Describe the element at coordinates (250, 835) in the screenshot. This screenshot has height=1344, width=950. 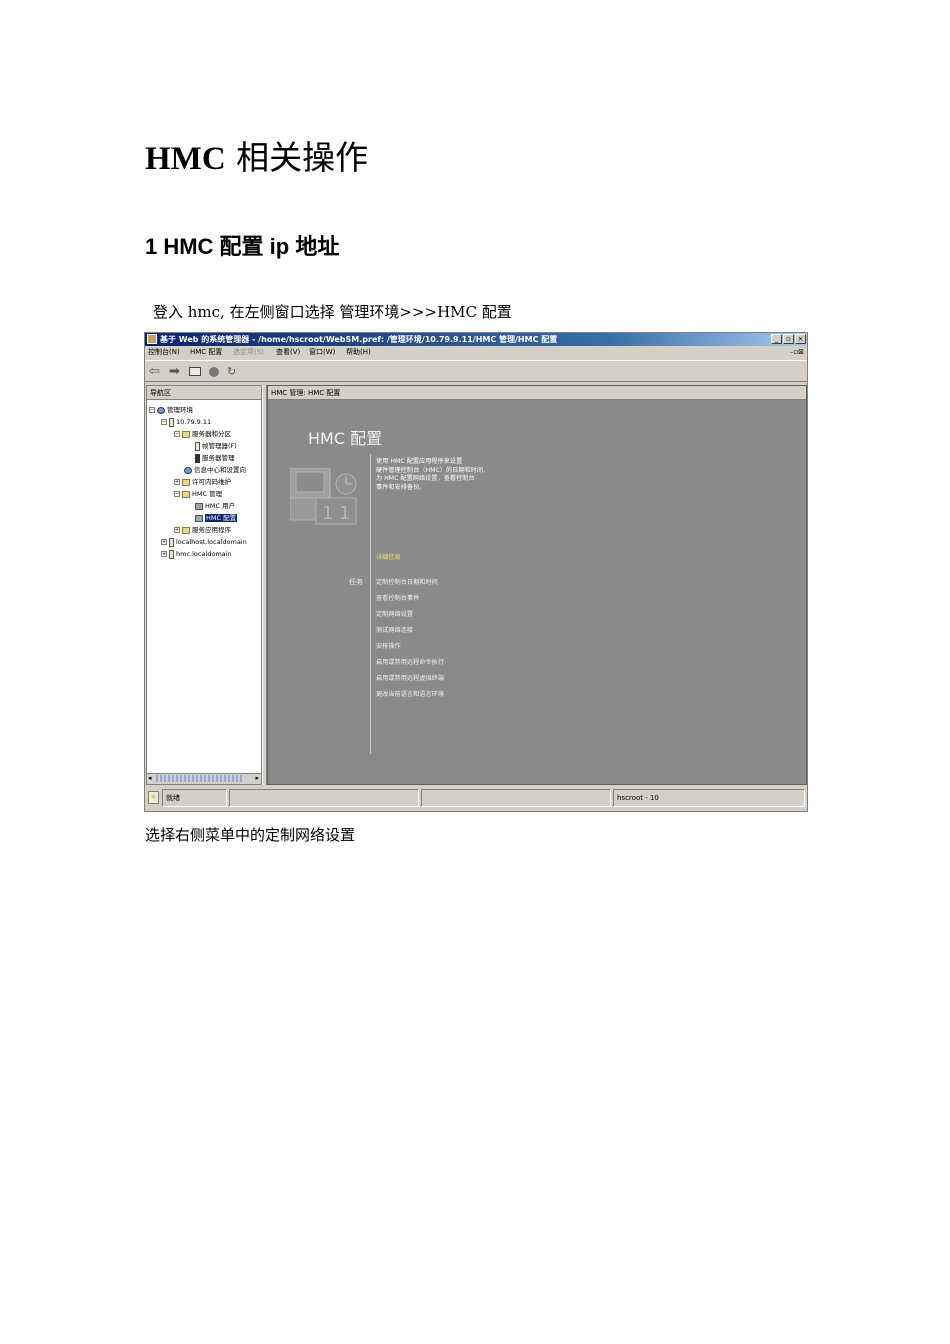
I see `instruction-paragraph: 选择右侧菜单中的定制网络设置` at that location.